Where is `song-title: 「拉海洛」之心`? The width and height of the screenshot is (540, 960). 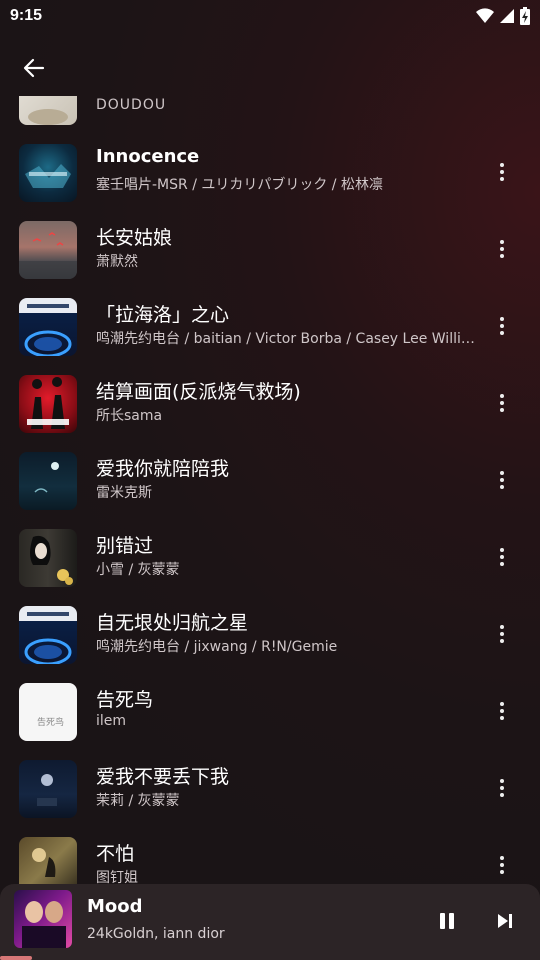
song-title: 「拉海洛」之心 is located at coordinates (163, 315).